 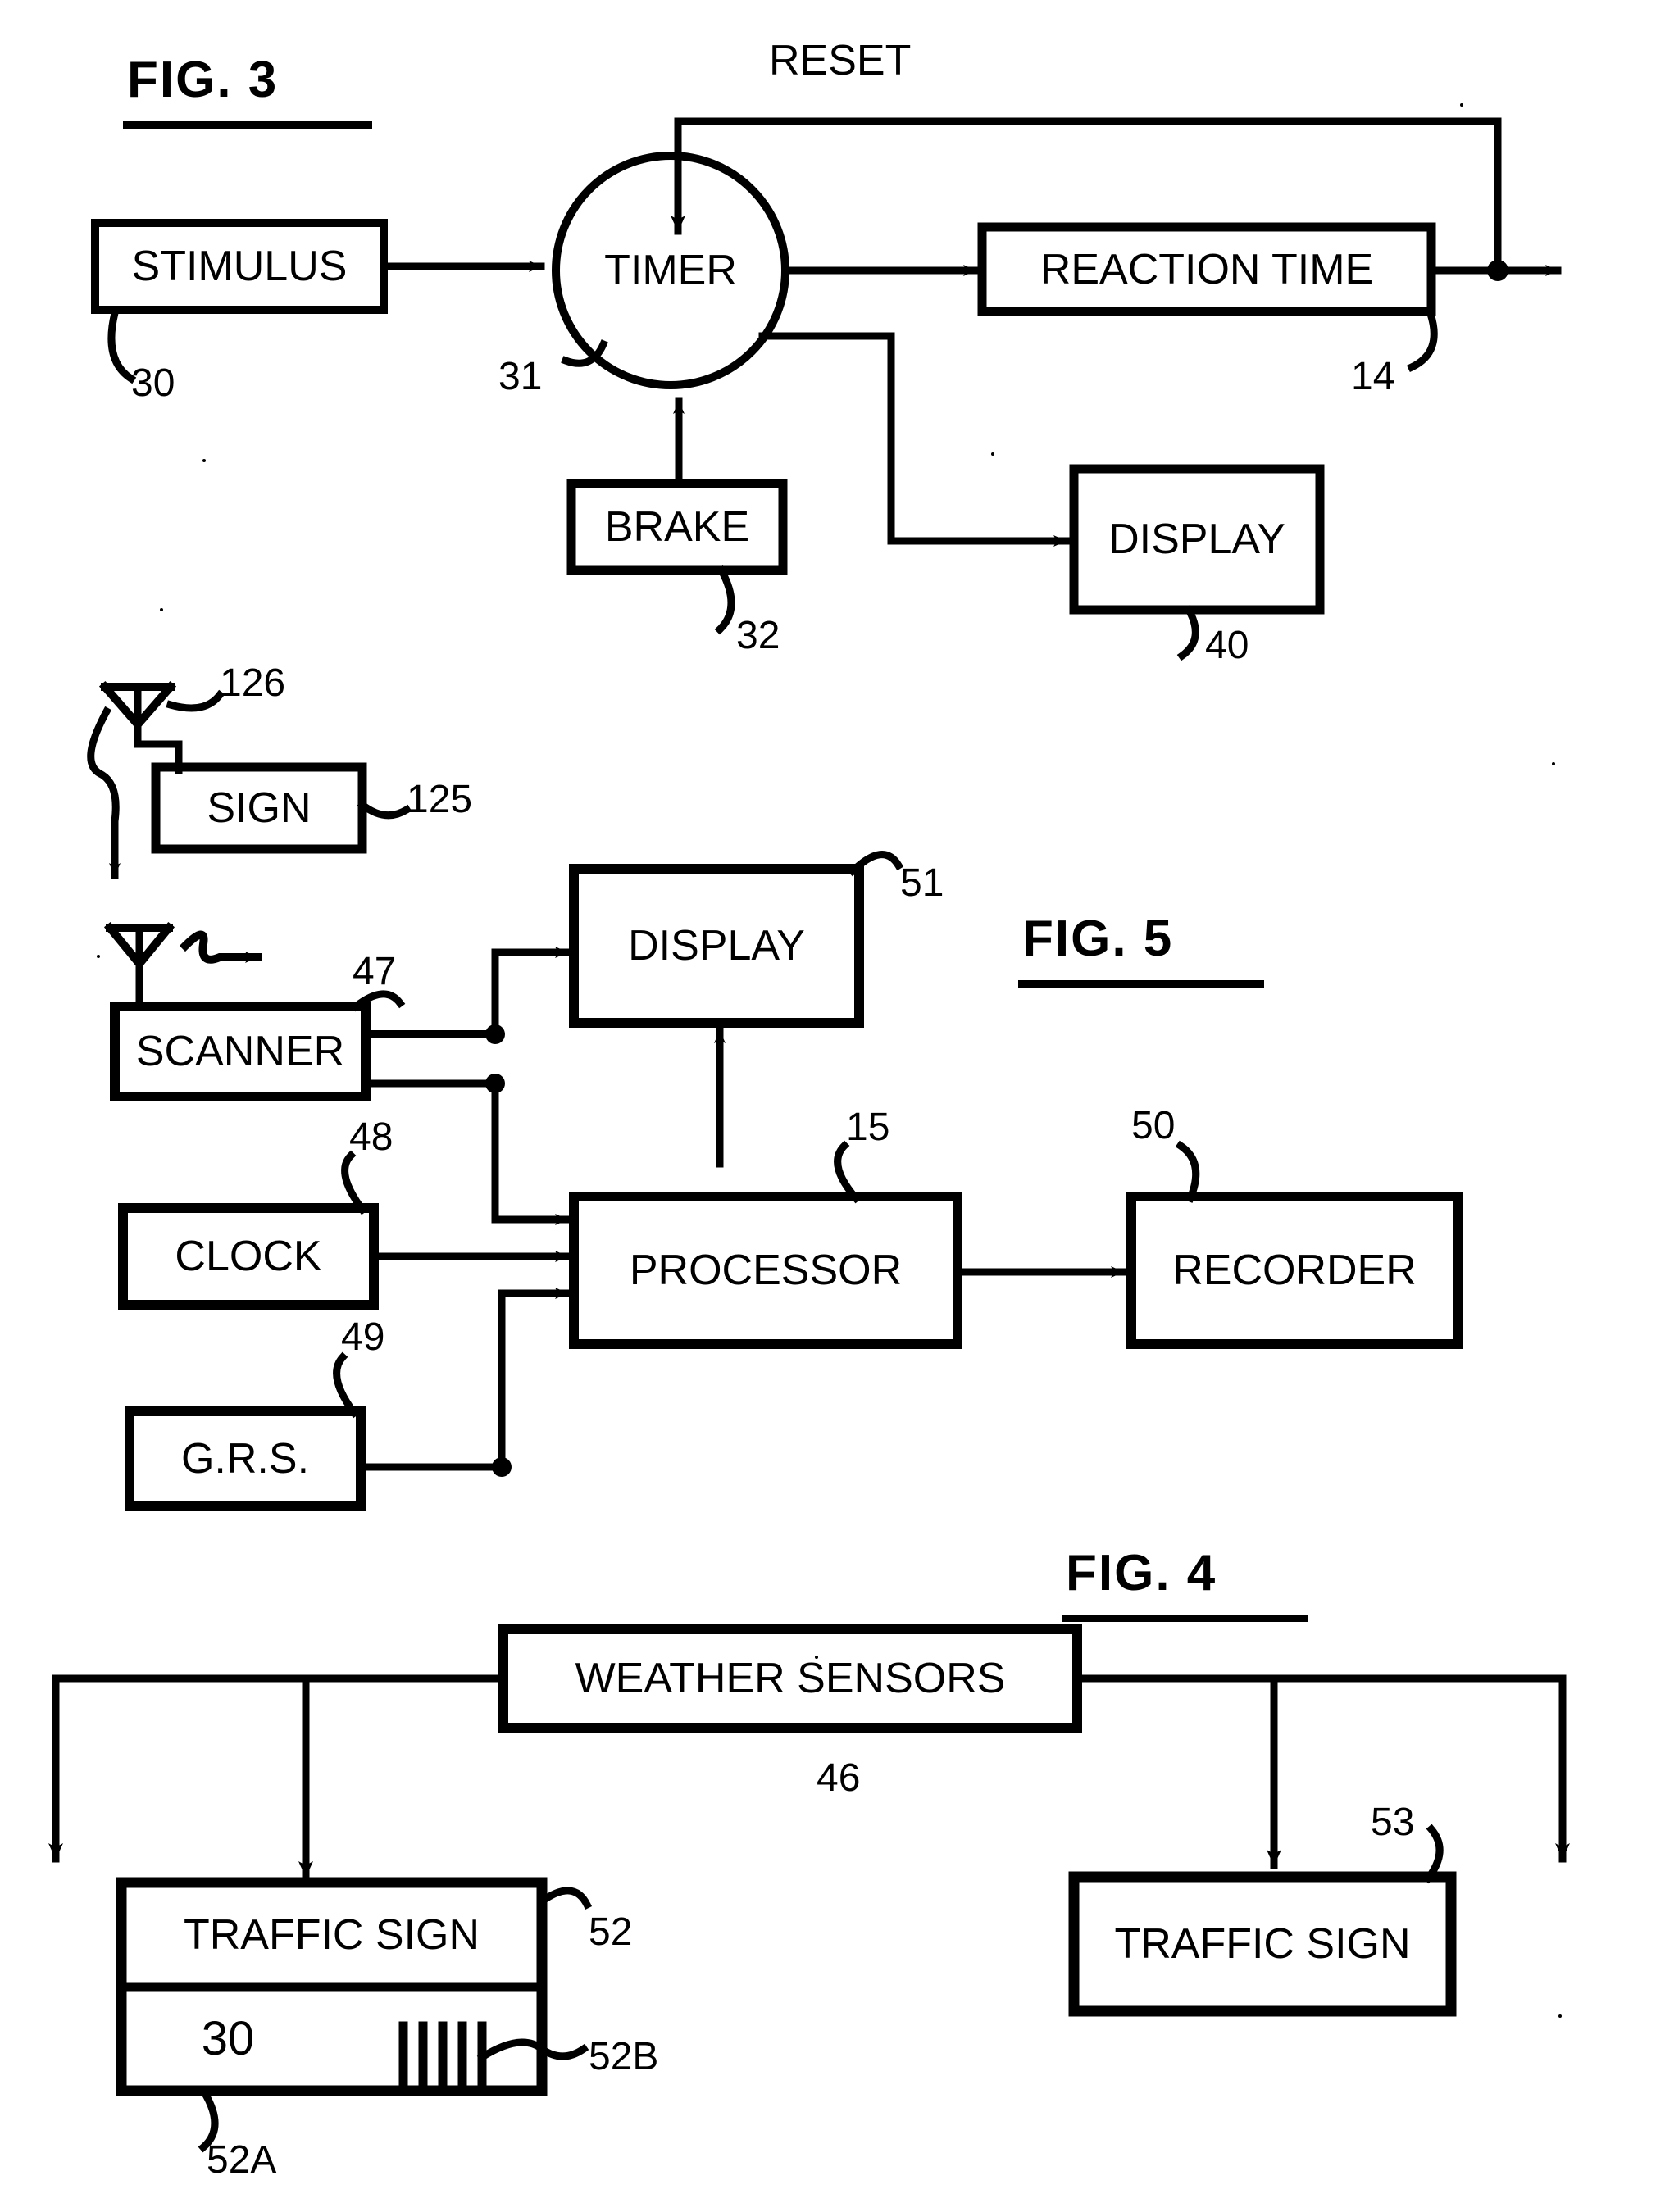 What do you see at coordinates (1393, 1823) in the screenshot?
I see `ref-53-traffic-sign-right: 53` at bounding box center [1393, 1823].